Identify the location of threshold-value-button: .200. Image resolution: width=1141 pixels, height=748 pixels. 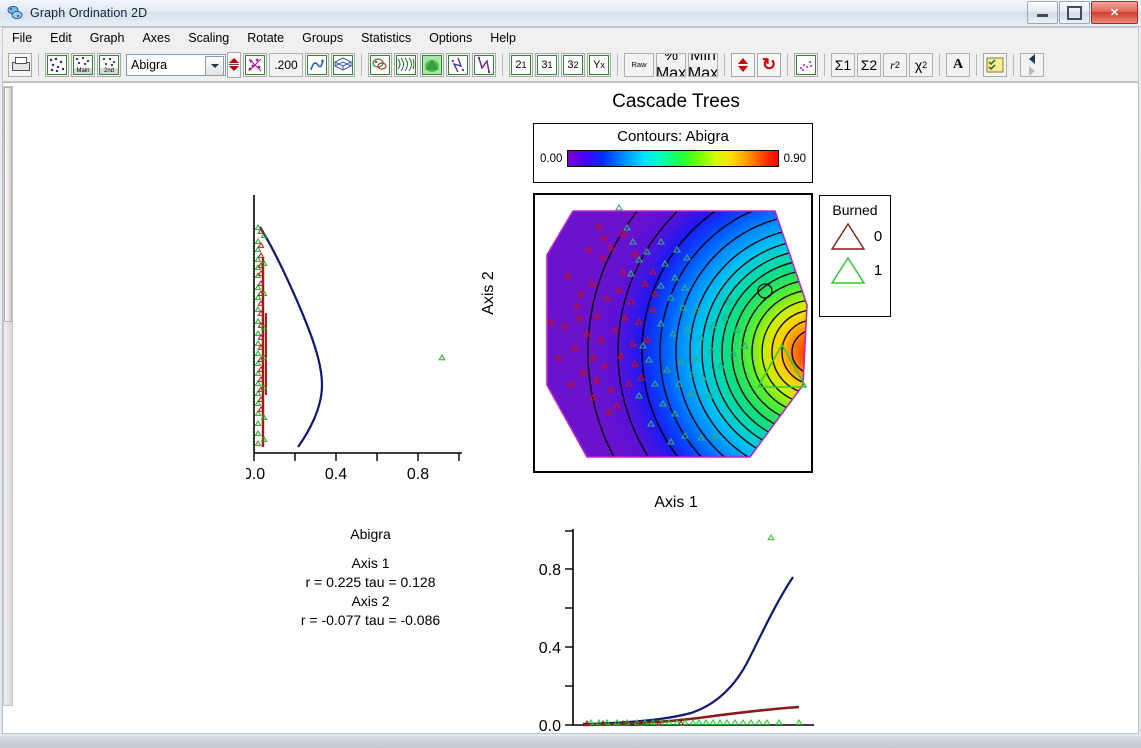
(286, 64).